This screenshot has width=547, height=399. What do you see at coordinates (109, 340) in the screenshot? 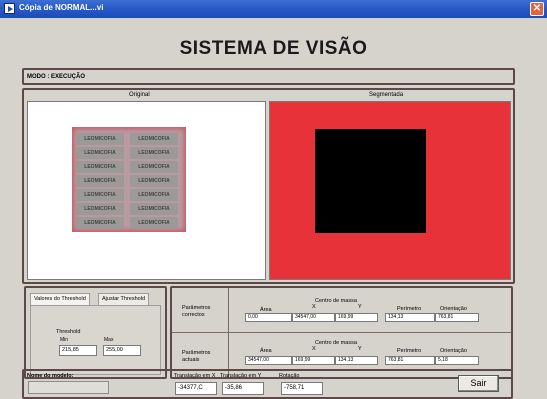
I see `max-label: Max` at bounding box center [109, 340].